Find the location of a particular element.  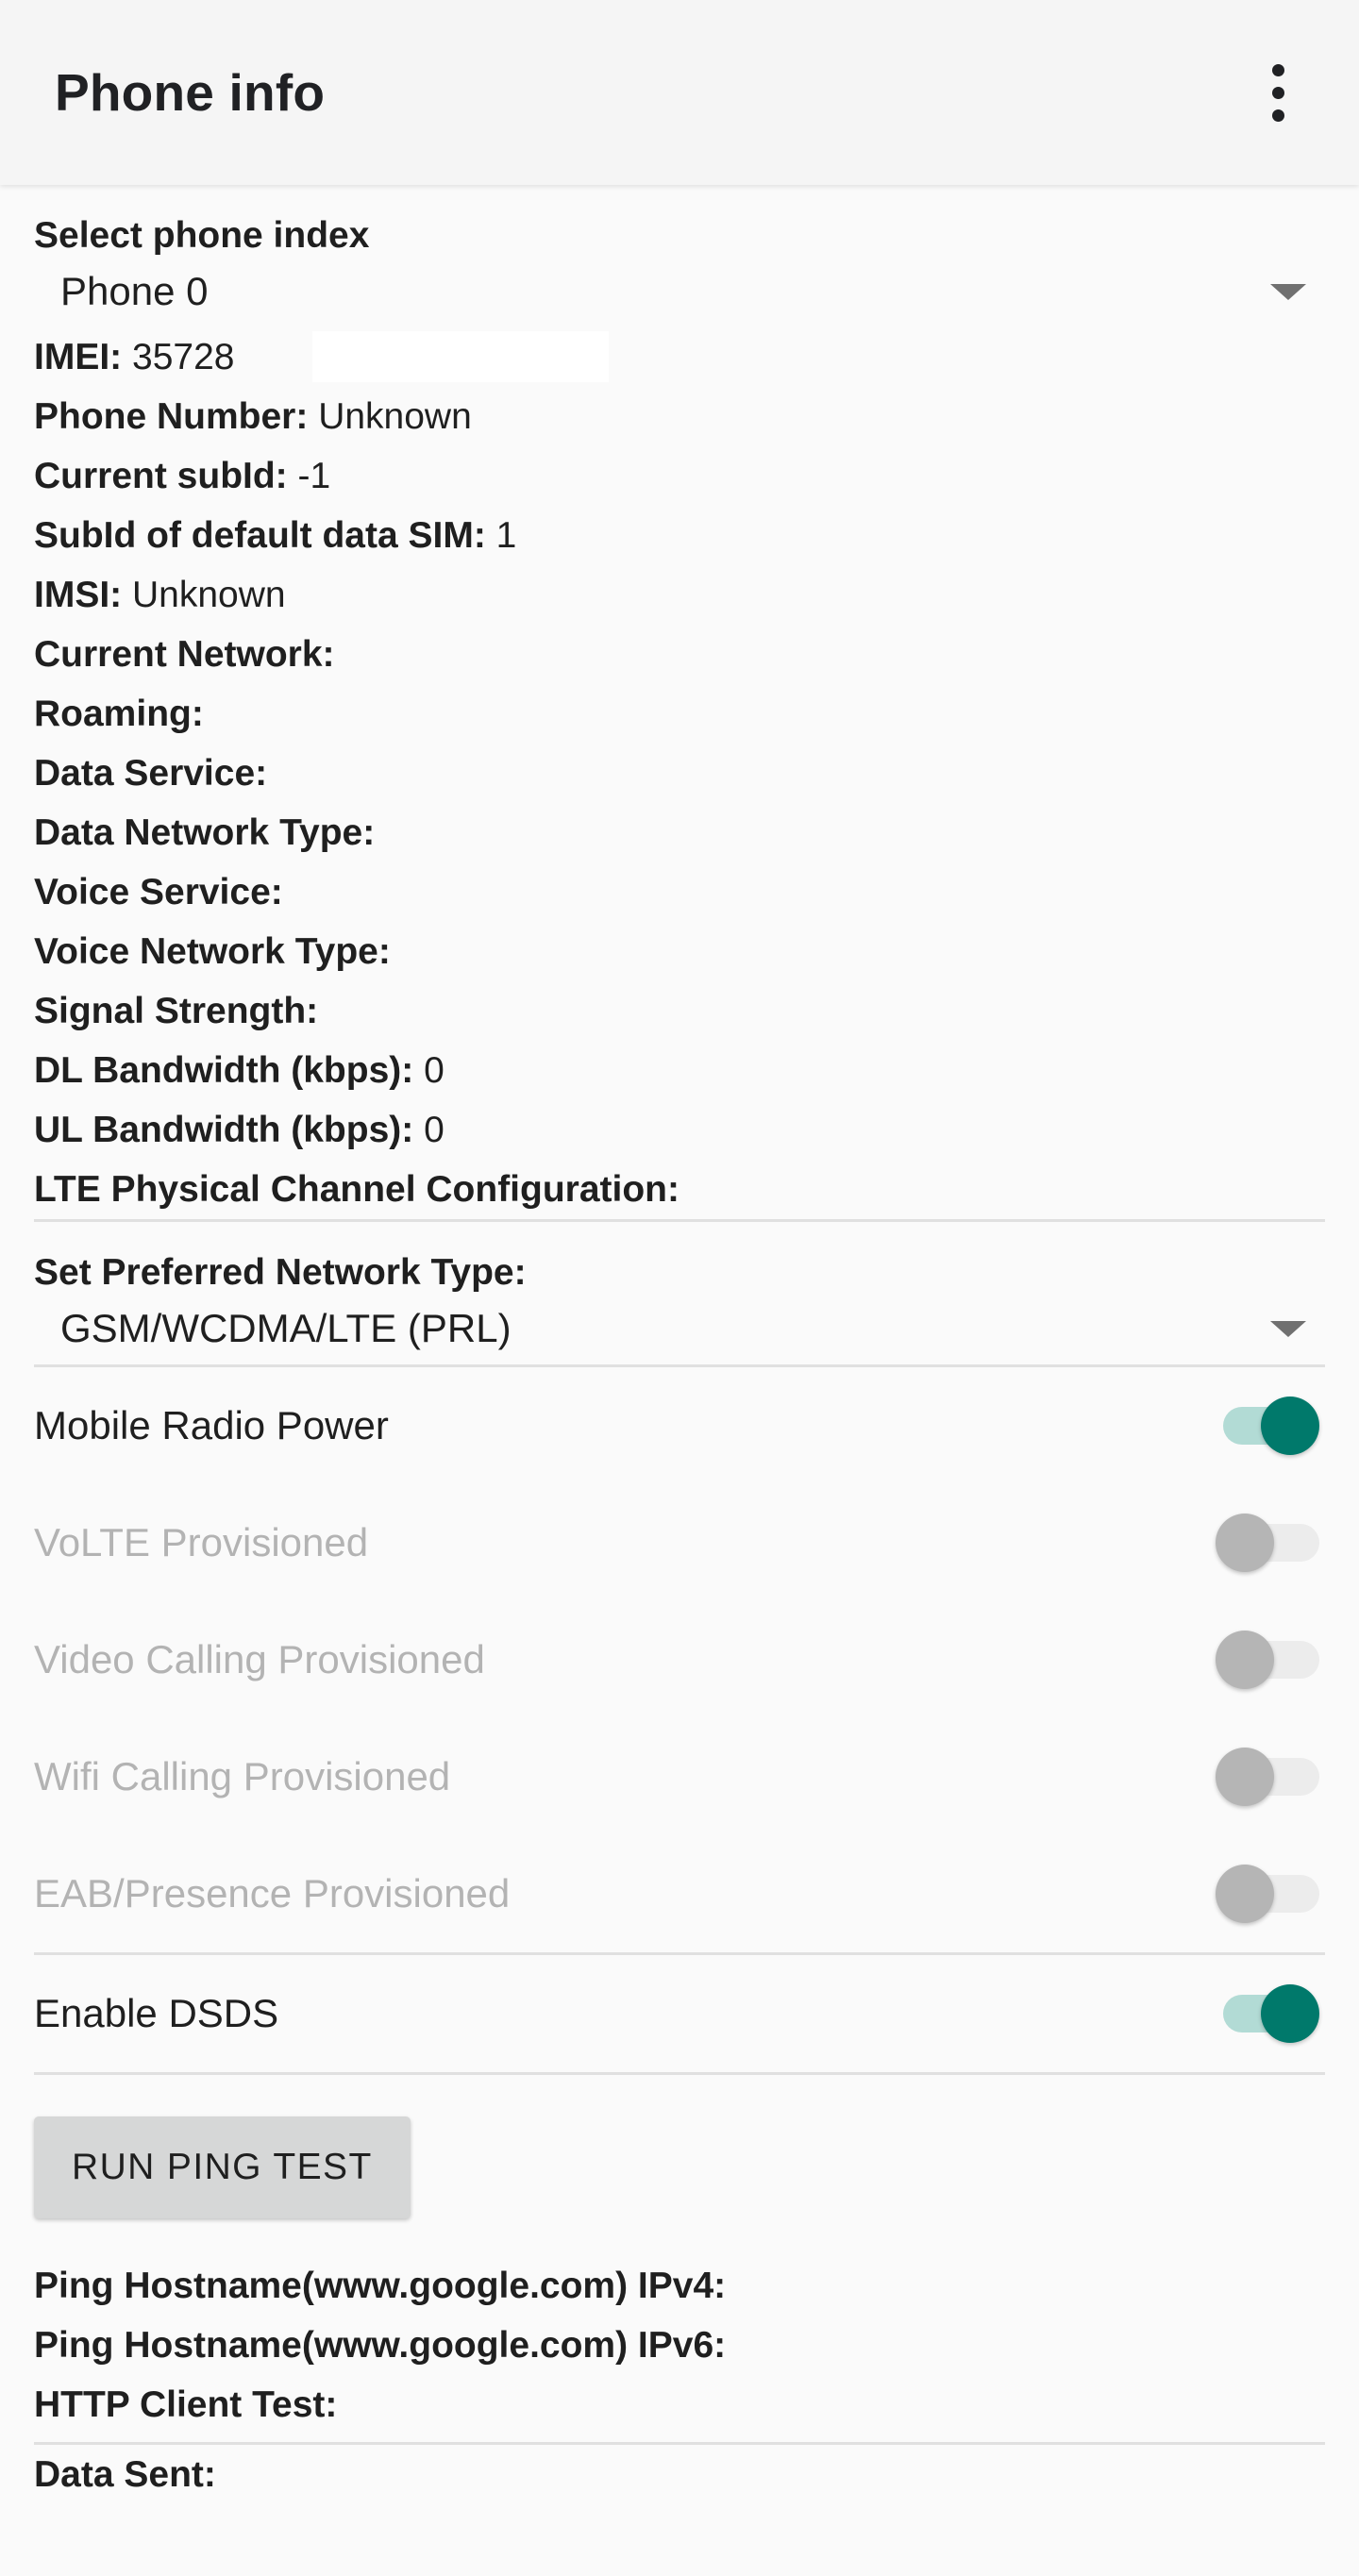

info-row-dl-bandwidth: DL Bandwidth (kbps): 0 is located at coordinates (679, 1070).